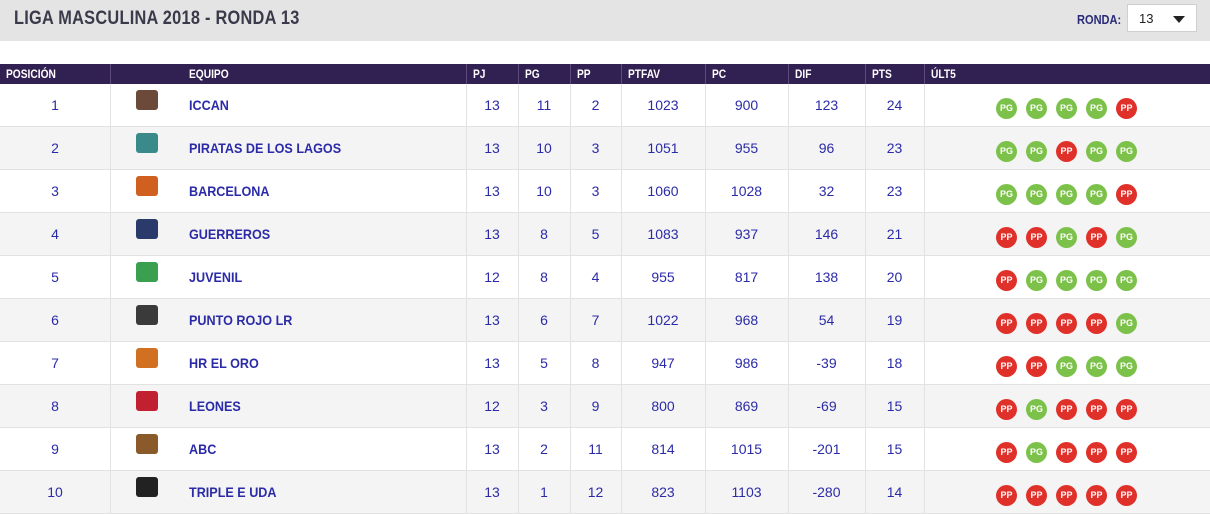 The width and height of the screenshot is (1210, 514). Describe the element at coordinates (1179, 19) in the screenshot. I see `chevron-down-icon` at that location.